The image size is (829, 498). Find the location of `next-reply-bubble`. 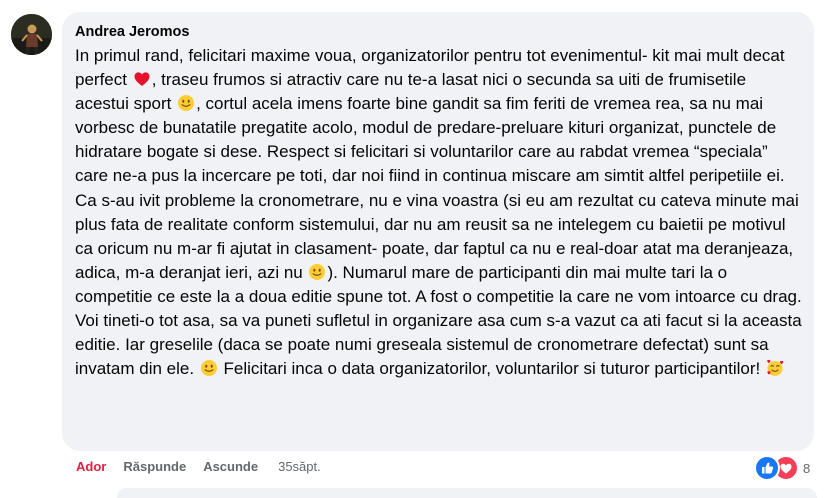

next-reply-bubble is located at coordinates (467, 493).